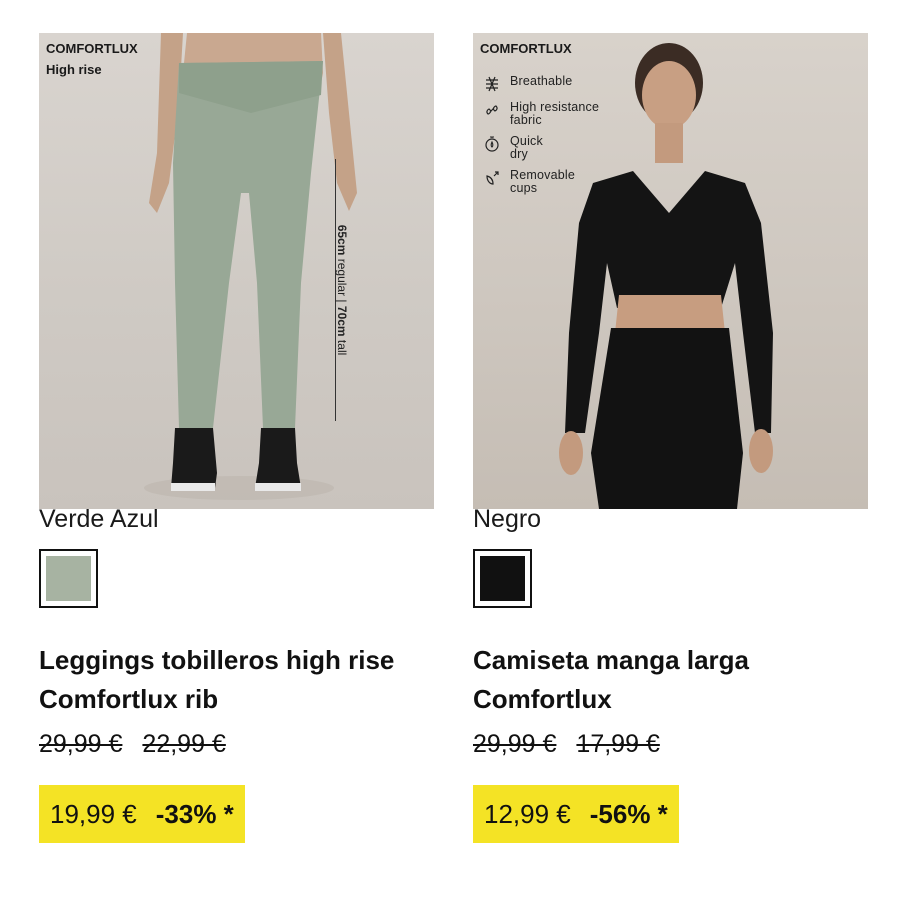 The height and width of the screenshot is (900, 907). What do you see at coordinates (555, 113) in the screenshot?
I see `feature-text: High resistance fabric` at bounding box center [555, 113].